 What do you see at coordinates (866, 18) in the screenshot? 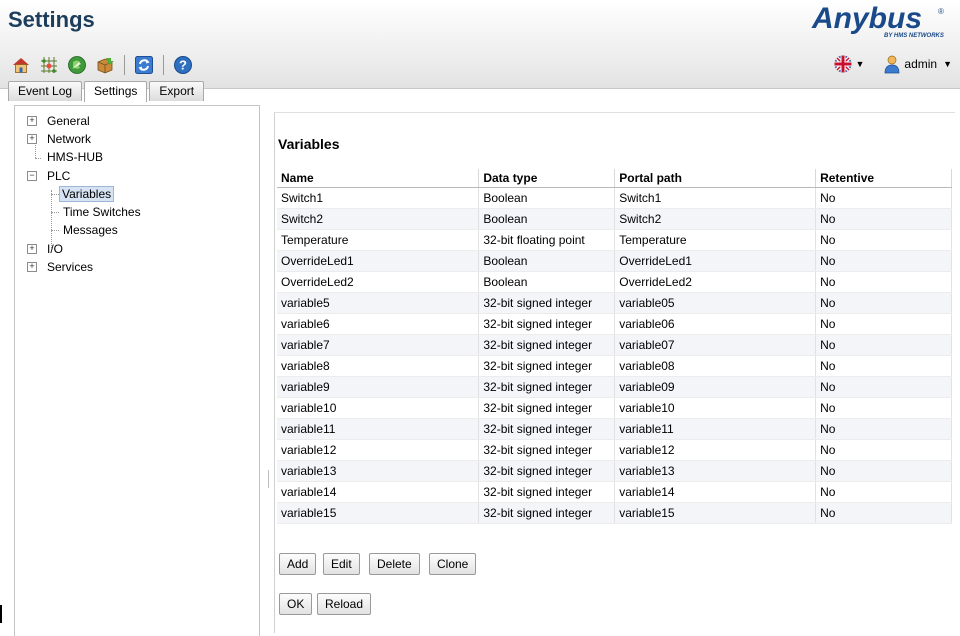
I see `logo-wordmark: Anybus` at bounding box center [866, 18].